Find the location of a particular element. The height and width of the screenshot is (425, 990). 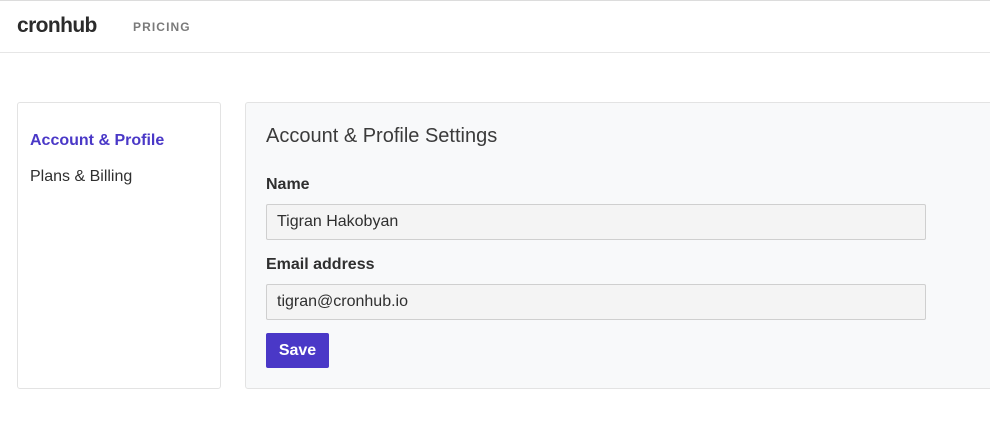

save-button: Save is located at coordinates (297, 350).